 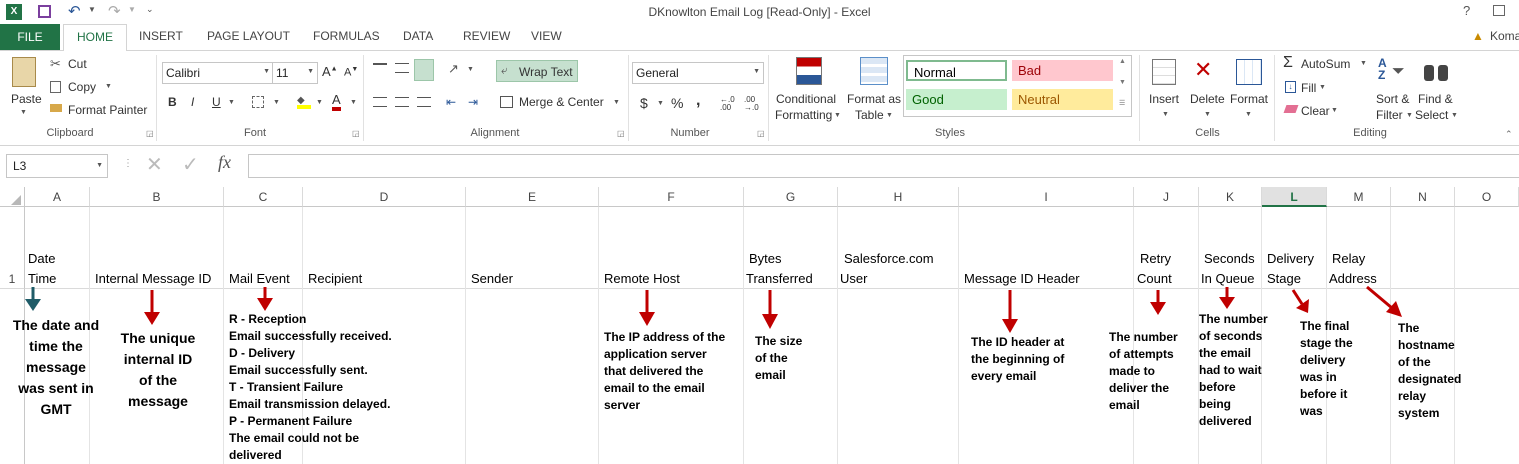 What do you see at coordinates (150, 133) in the screenshot?
I see `clipboard-launcher-icon: ◲` at bounding box center [150, 133].